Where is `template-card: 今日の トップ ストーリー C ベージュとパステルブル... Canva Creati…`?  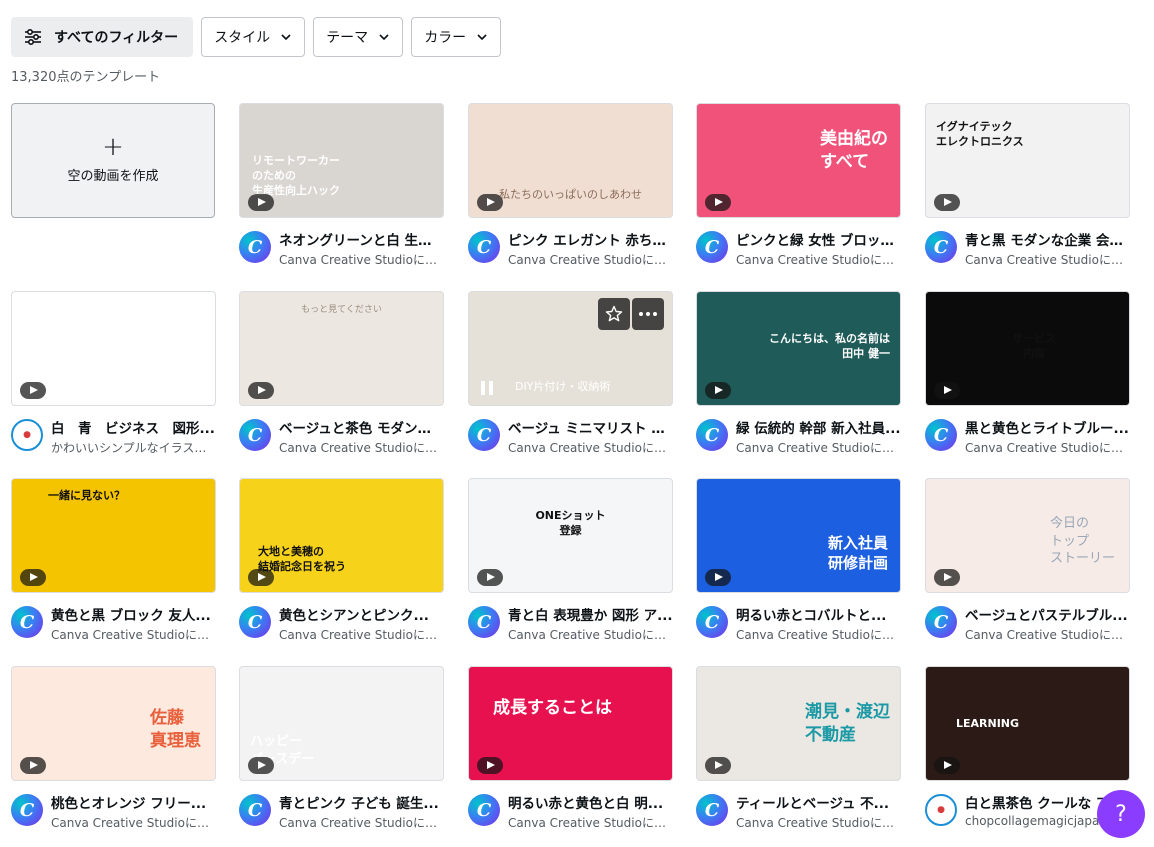
template-card: 今日の トップ ストーリー C ベージュとパステルブル... Canva Creati… is located at coordinates (1027, 560).